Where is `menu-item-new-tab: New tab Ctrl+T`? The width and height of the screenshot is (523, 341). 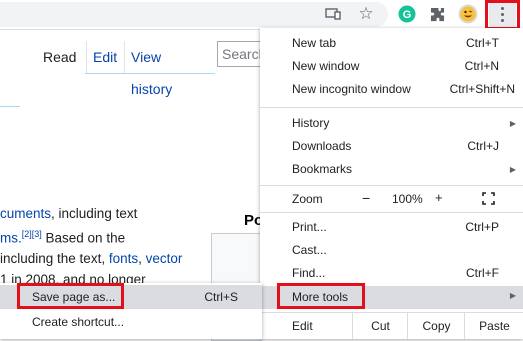
menu-item-new-tab: New tab Ctrl+T is located at coordinates (391, 43).